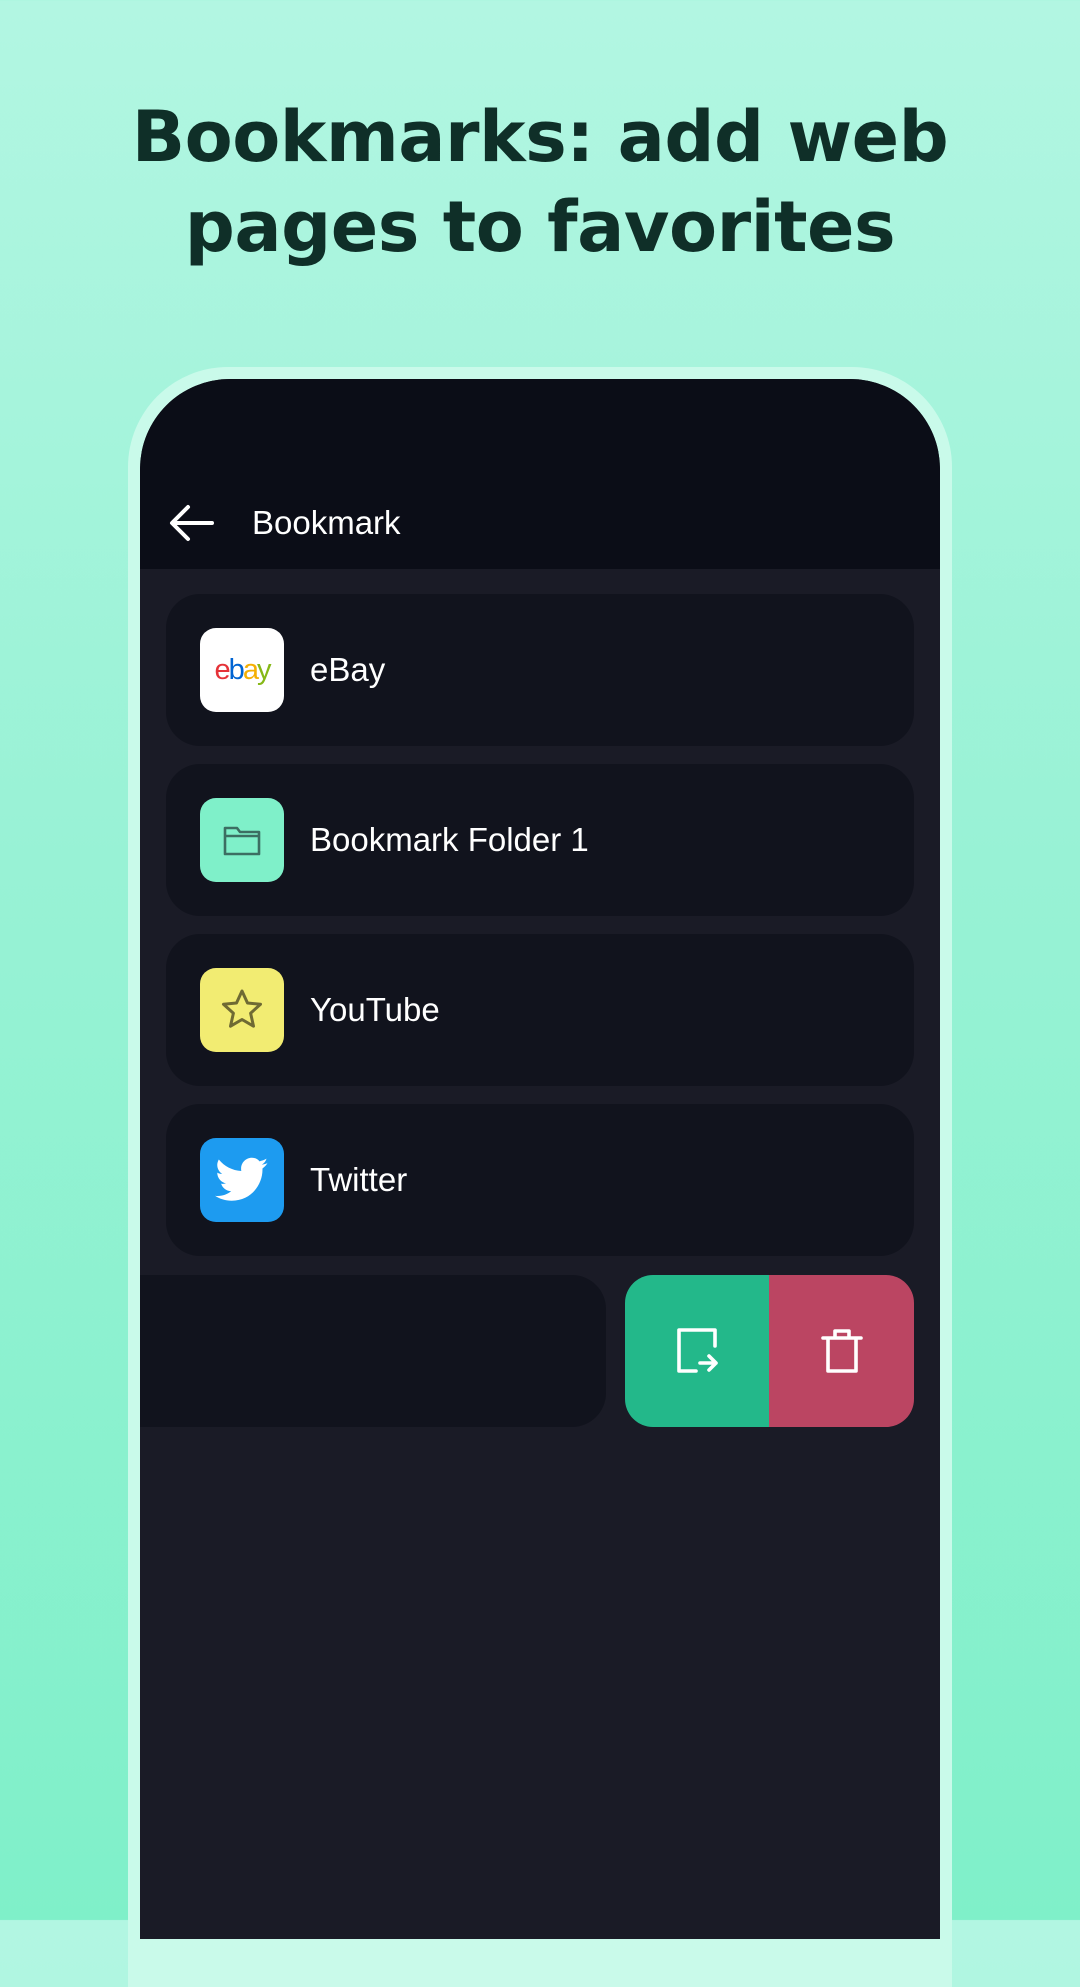 This screenshot has height=1987, width=1080. I want to click on move-to-folder-button, so click(697, 1351).